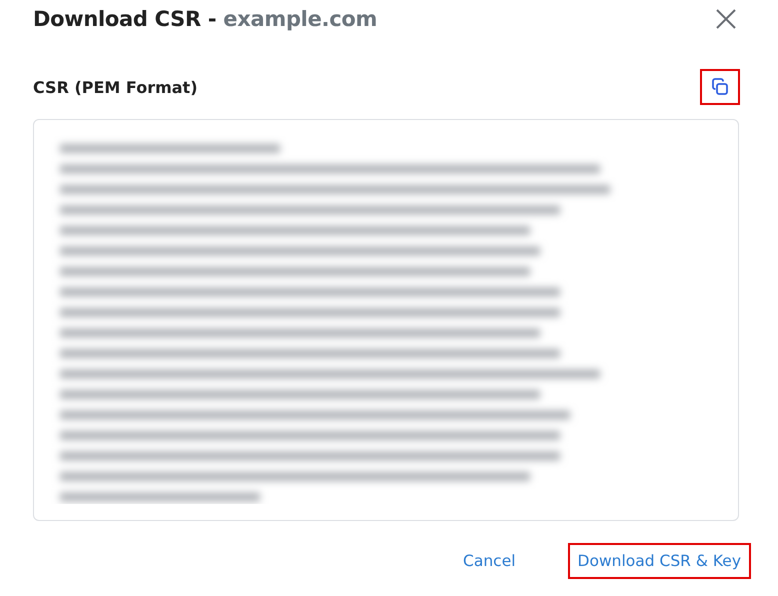 This screenshot has height=596, width=778. Describe the element at coordinates (489, 561) in the screenshot. I see `cancel-button: Cancel` at that location.